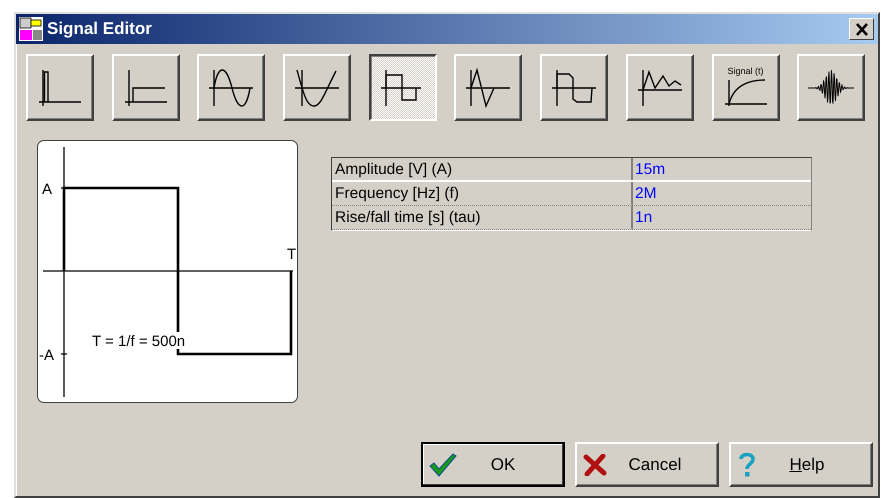 The height and width of the screenshot is (498, 884). Describe the element at coordinates (402, 87) in the screenshot. I see `signal-type-button` at that location.